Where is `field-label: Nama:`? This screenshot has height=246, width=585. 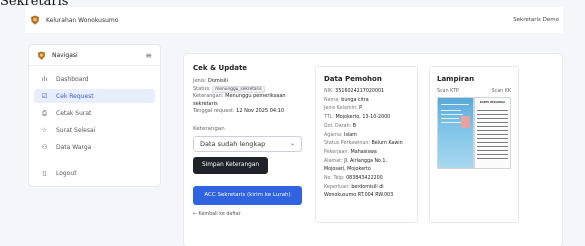 field-label: Nama: is located at coordinates (332, 100).